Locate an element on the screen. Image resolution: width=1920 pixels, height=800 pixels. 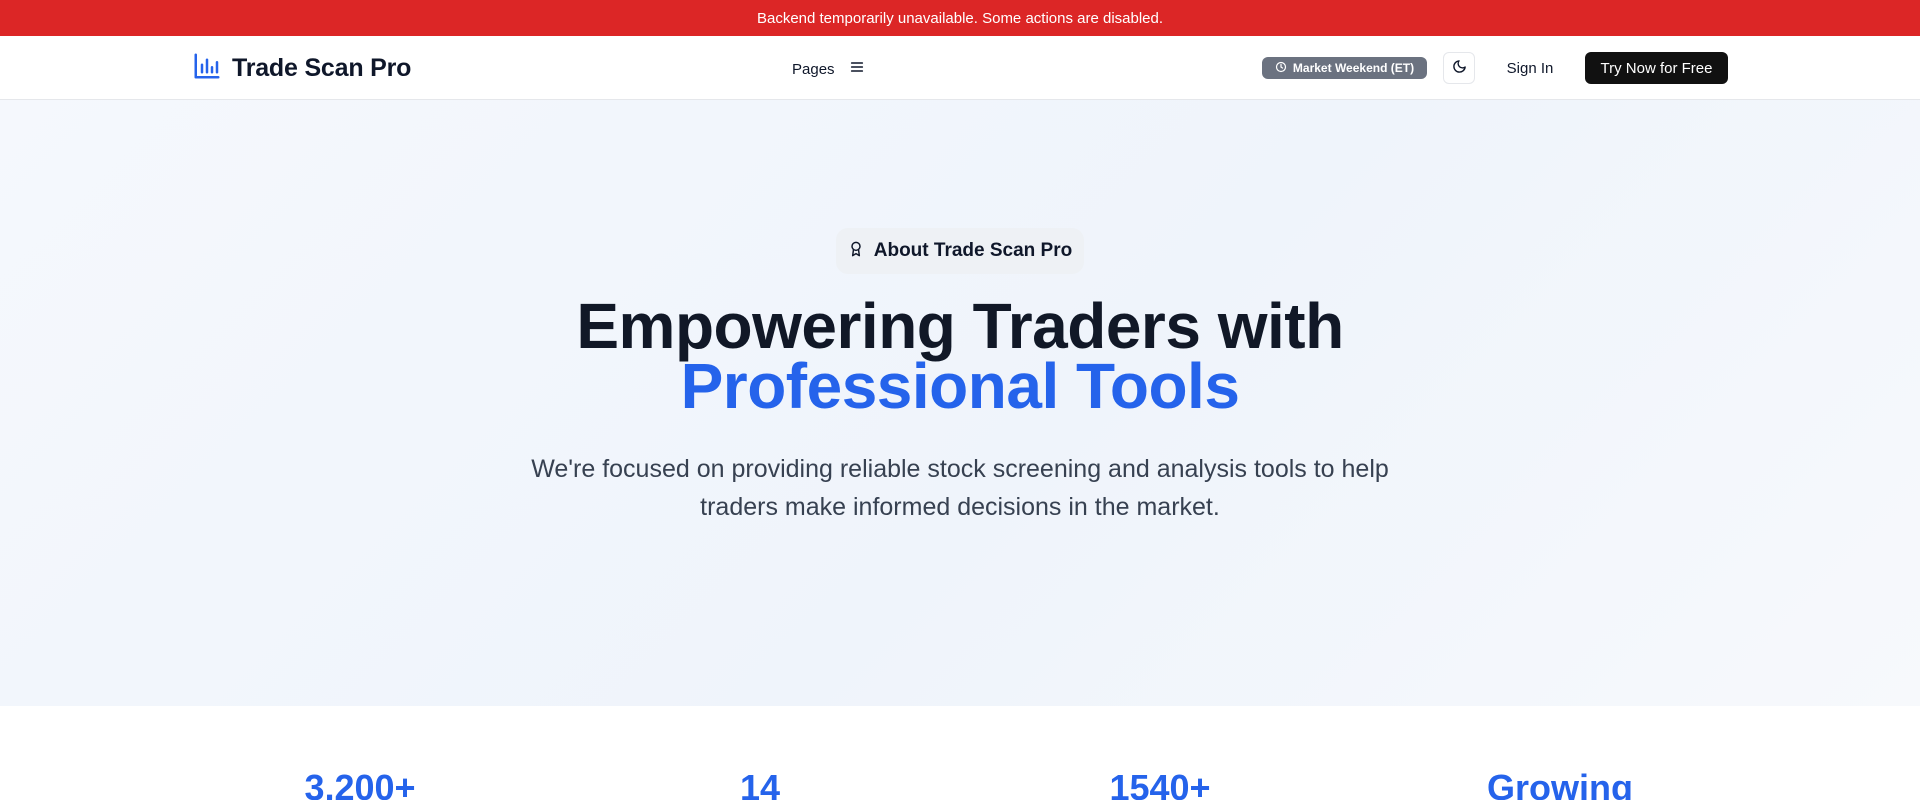
pages-menu-button: Pages is located at coordinates (828, 69).